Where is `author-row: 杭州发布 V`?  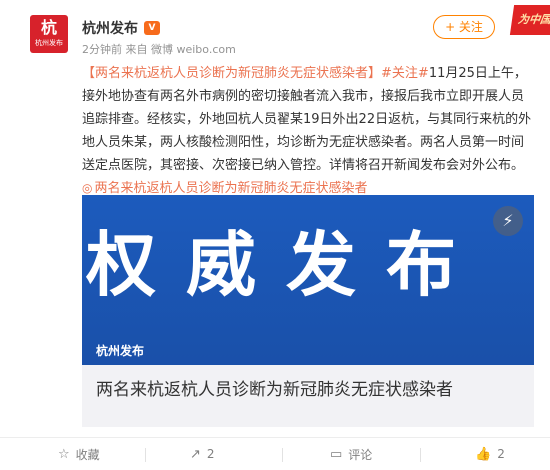
author-row: 杭州发布 V is located at coordinates (121, 28).